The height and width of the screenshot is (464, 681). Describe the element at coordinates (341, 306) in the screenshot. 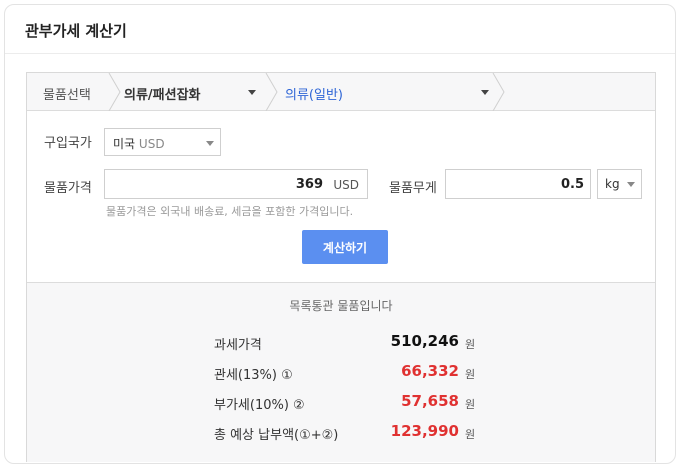

I see `result-status: 목록통관 물품입니다` at that location.